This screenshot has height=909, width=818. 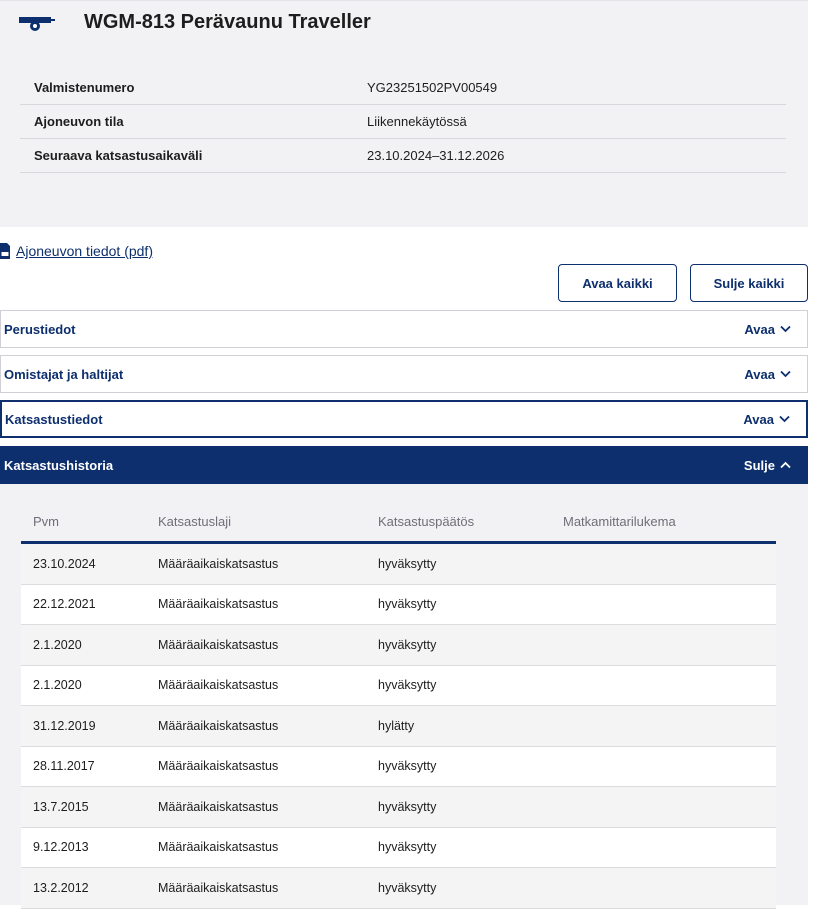 I want to click on cell-date: 13.2.2012, so click(x=61, y=887).